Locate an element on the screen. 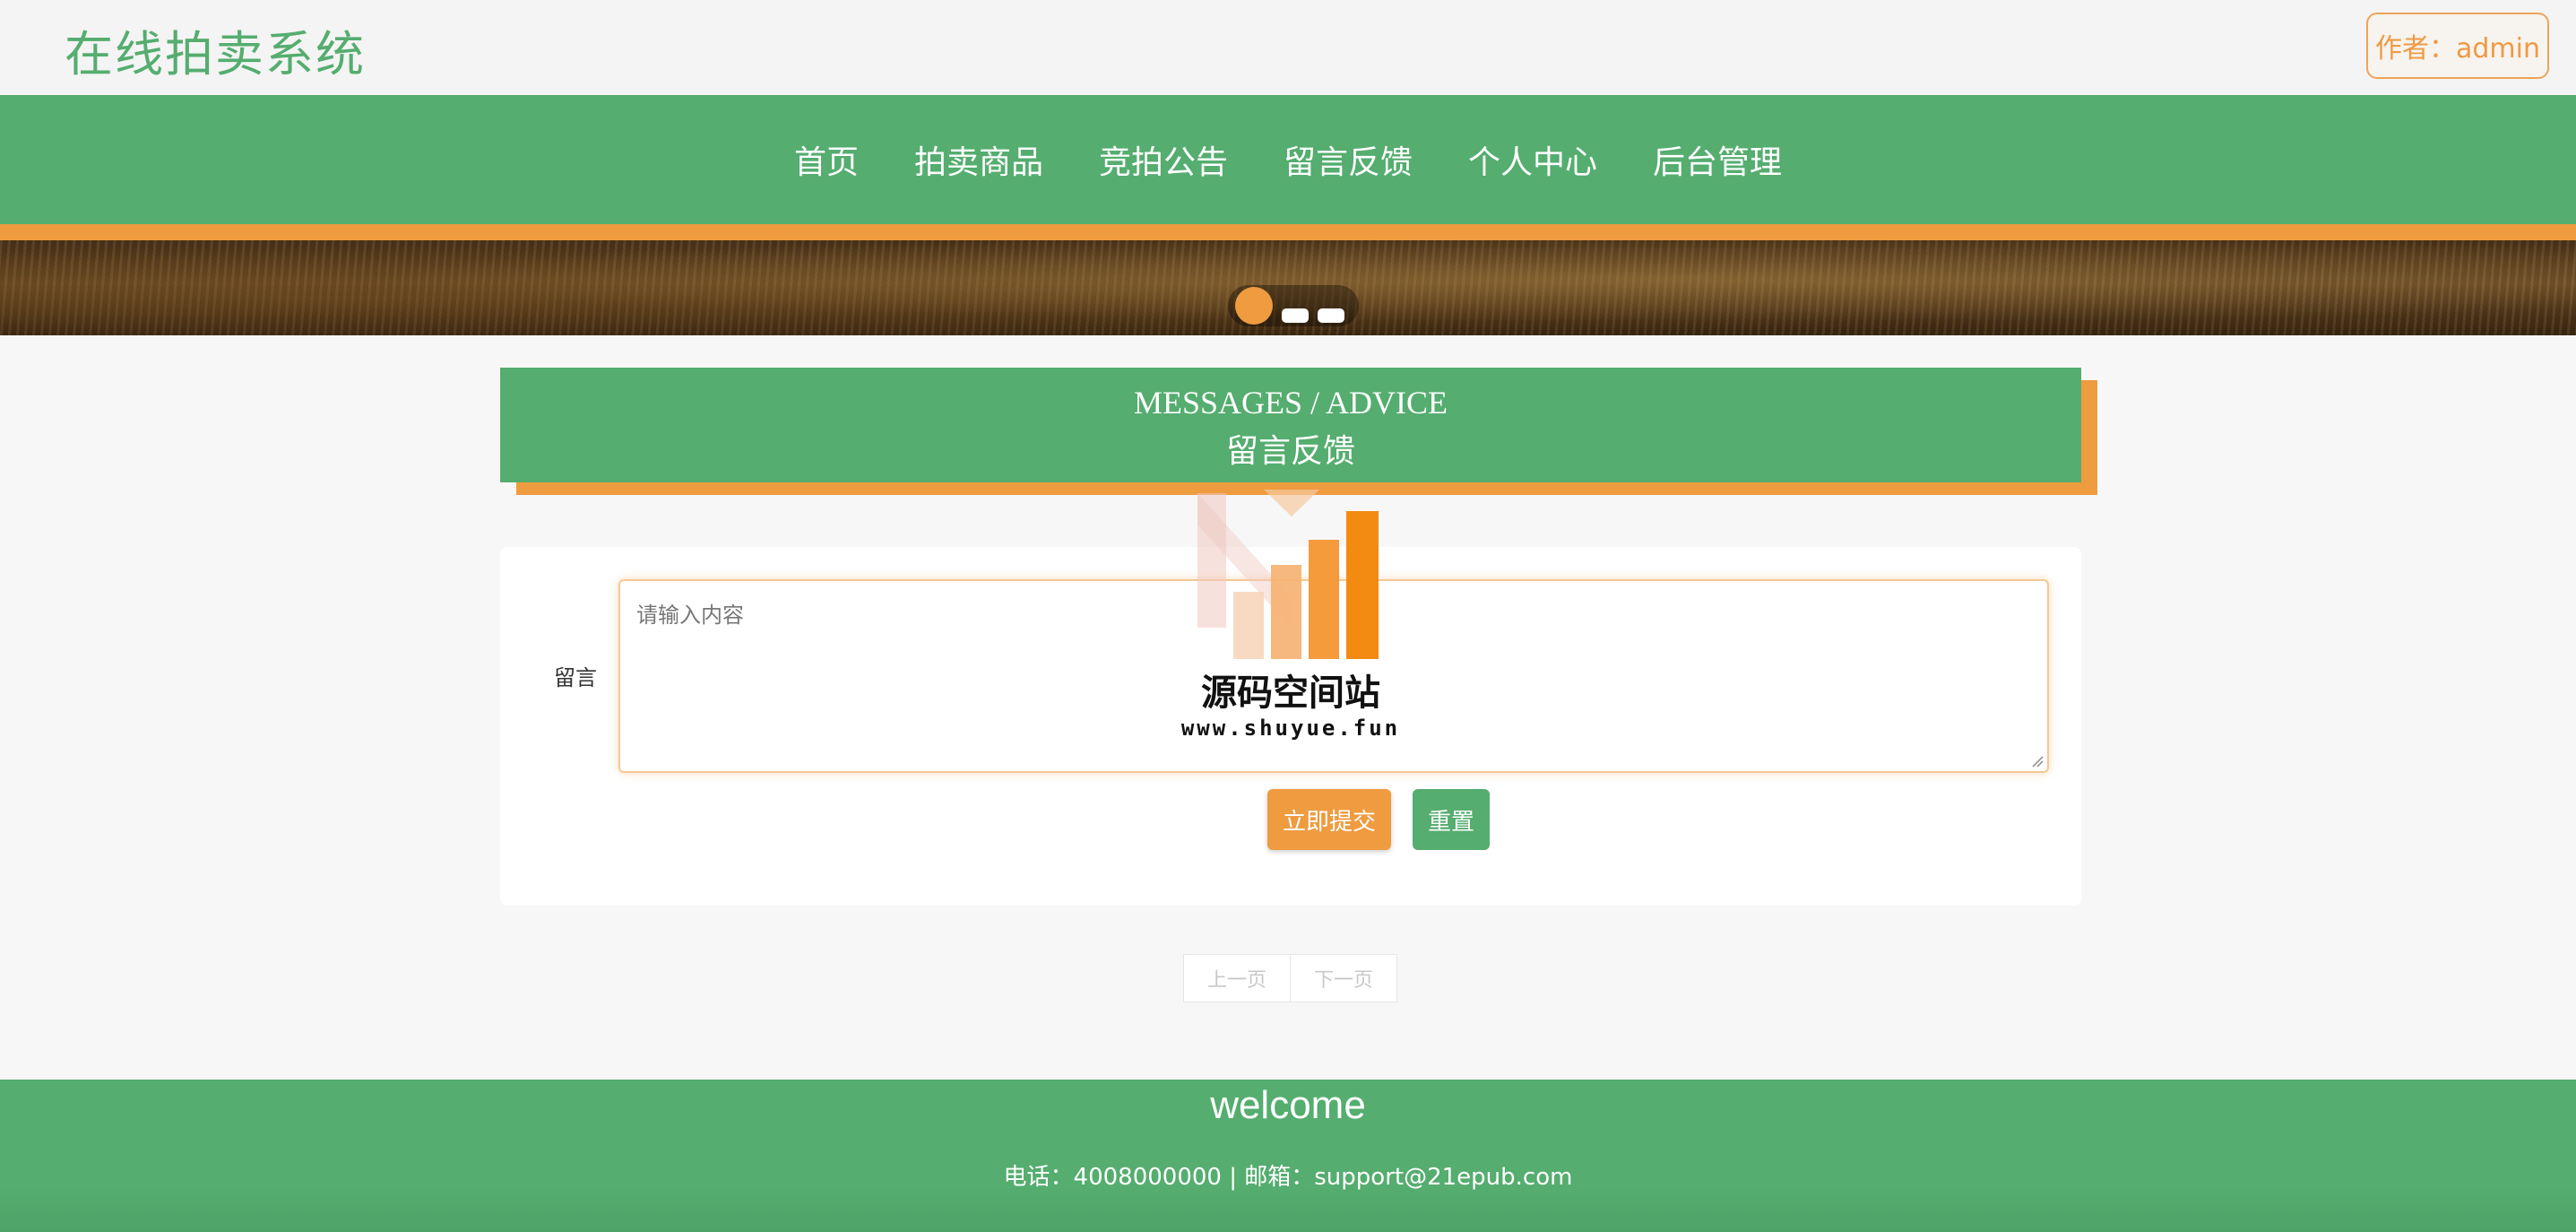  submit-button: 立即提交 is located at coordinates (1329, 819).